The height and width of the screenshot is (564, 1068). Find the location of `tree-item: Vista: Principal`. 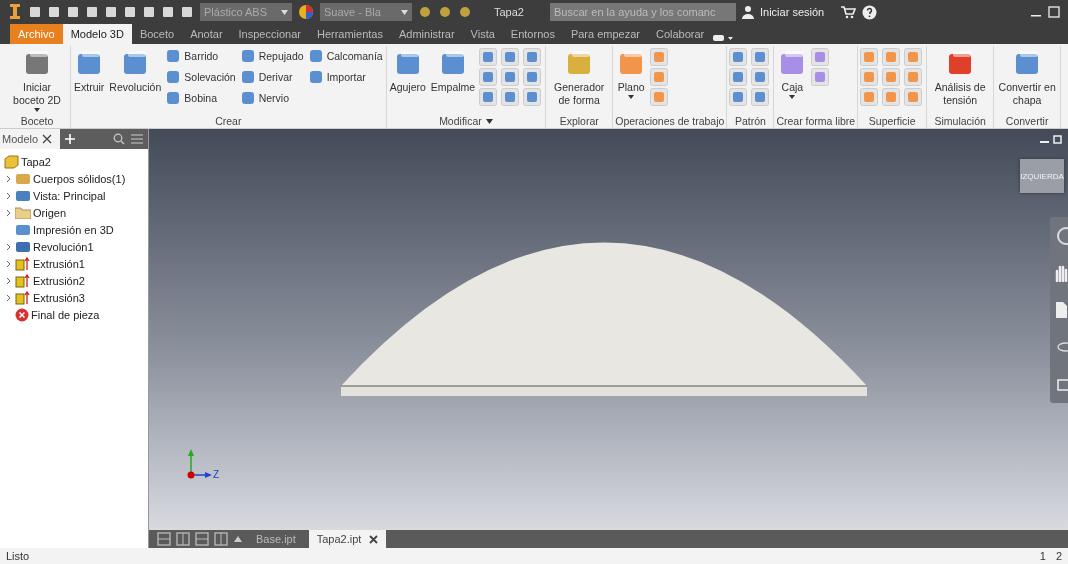

tree-item: Vista: Principal is located at coordinates (69, 195).